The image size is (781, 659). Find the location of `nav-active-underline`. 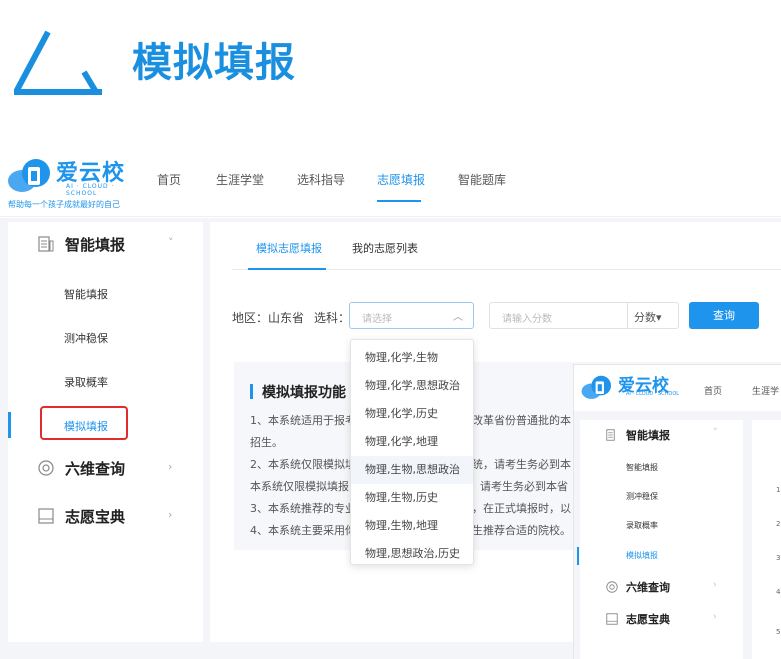

nav-active-underline is located at coordinates (399, 201).